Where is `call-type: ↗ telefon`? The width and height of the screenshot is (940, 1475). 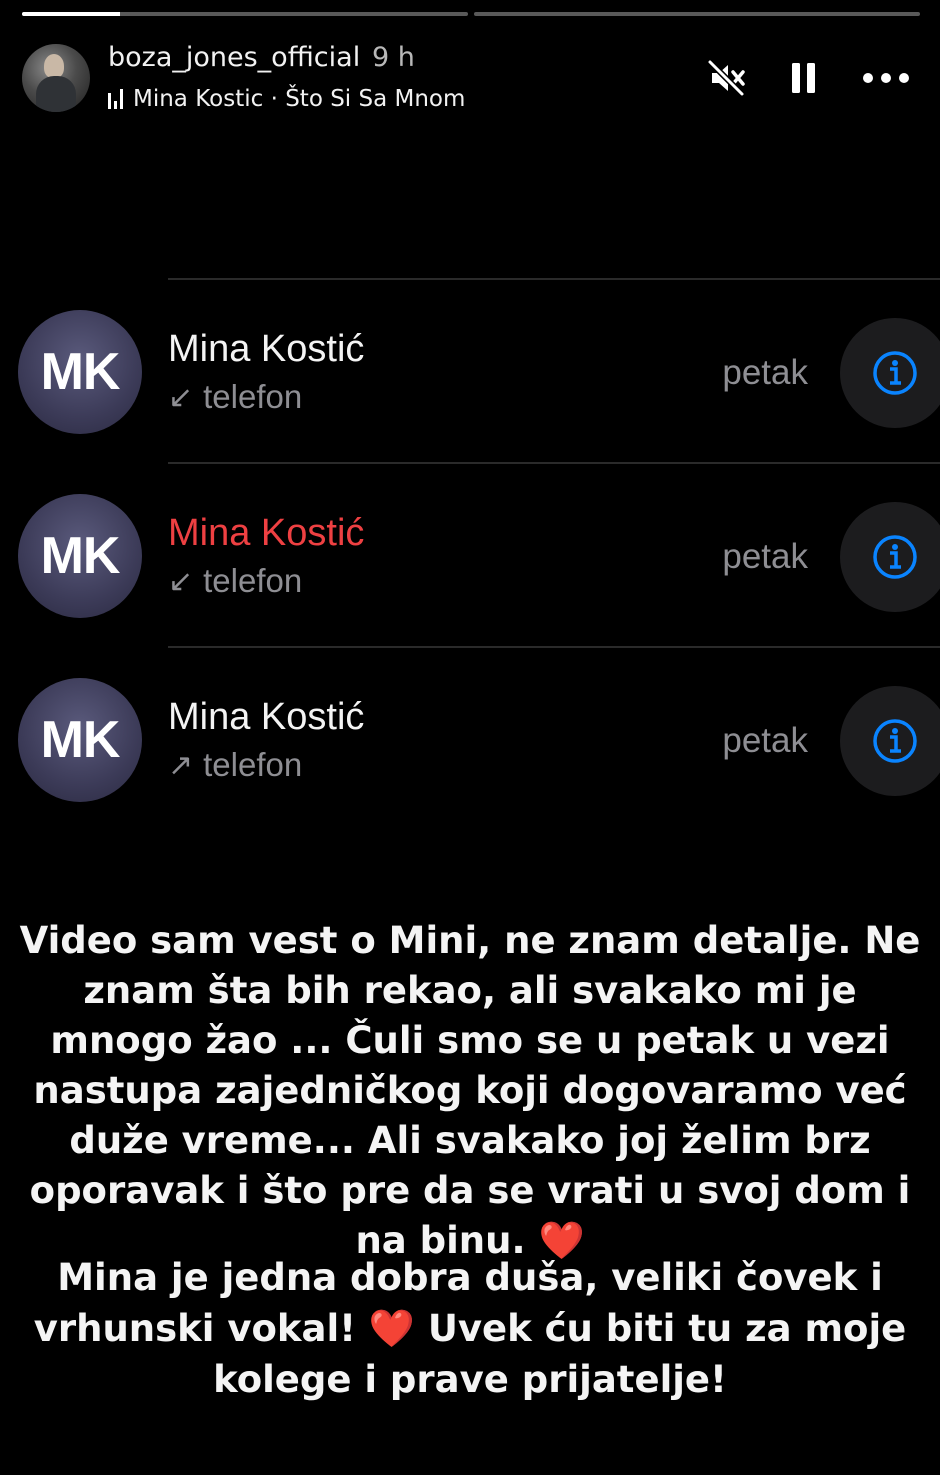 call-type: ↗ telefon is located at coordinates (235, 765).